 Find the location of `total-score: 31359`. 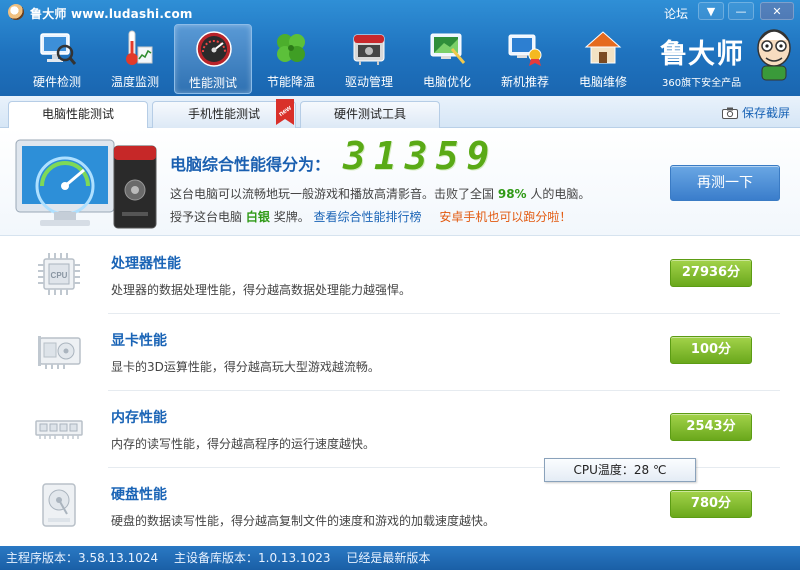

total-score: 31359 is located at coordinates (420, 156).